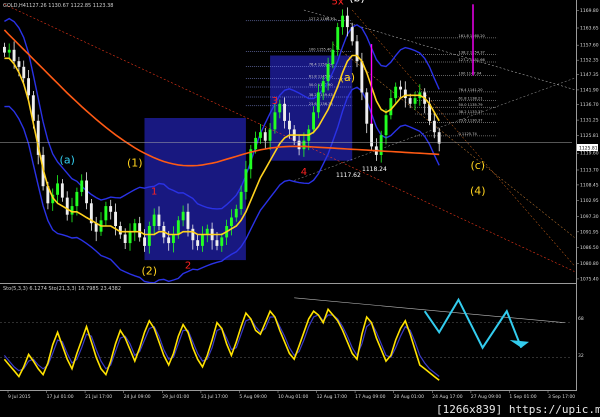  What do you see at coordinates (589, 90) in the screenshot?
I see `y-tick-label: 1141.90` at bounding box center [589, 90].